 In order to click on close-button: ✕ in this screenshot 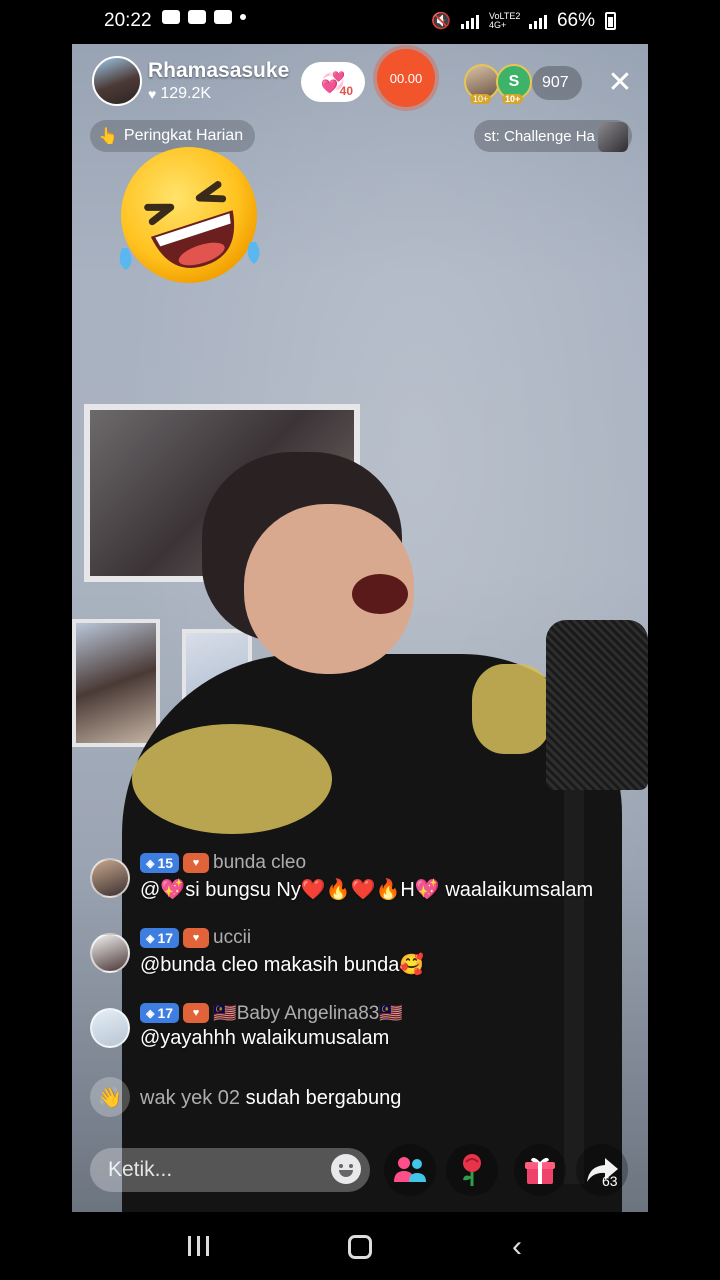, I will do `click(620, 82)`.